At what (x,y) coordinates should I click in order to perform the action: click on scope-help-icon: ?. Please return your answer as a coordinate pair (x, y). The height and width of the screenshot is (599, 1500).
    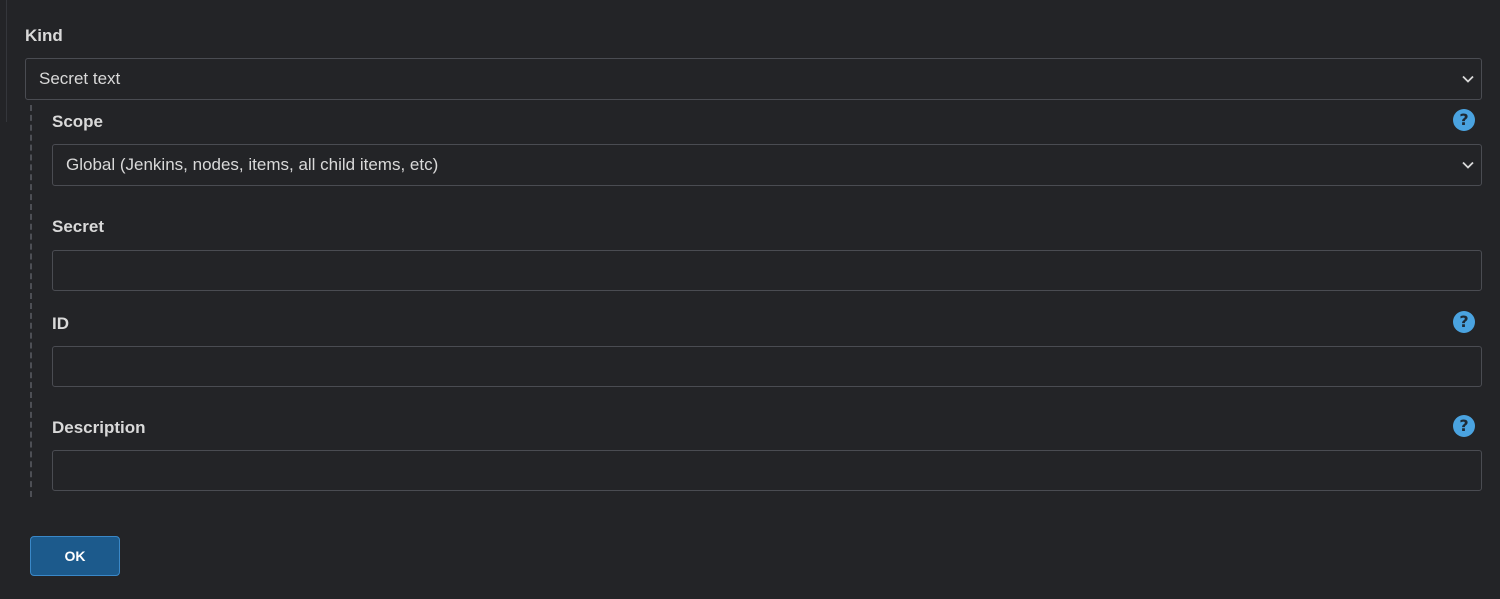
    Looking at the image, I should click on (1464, 120).